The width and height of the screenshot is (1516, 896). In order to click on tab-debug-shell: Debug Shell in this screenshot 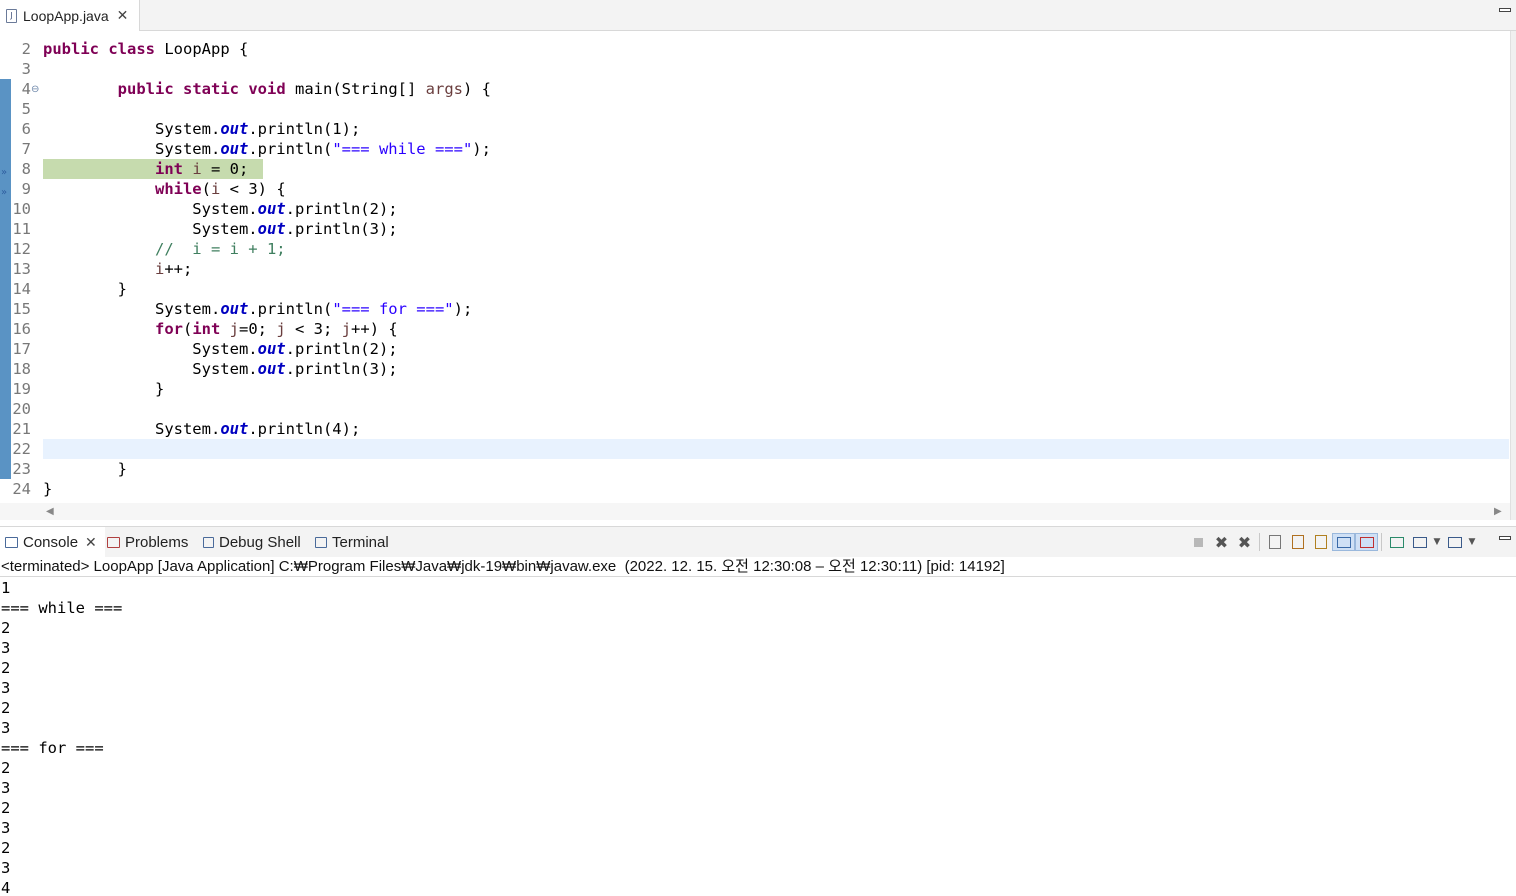, I will do `click(252, 542)`.